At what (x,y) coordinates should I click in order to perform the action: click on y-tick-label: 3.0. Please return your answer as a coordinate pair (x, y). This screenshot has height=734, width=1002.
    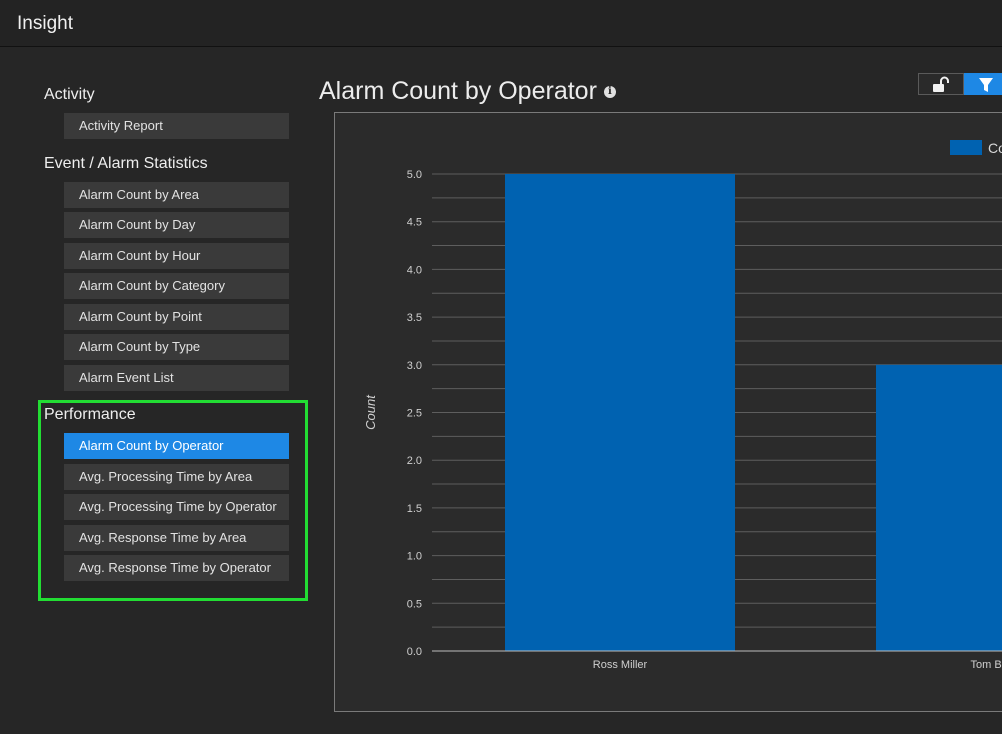
    Looking at the image, I should click on (414, 366).